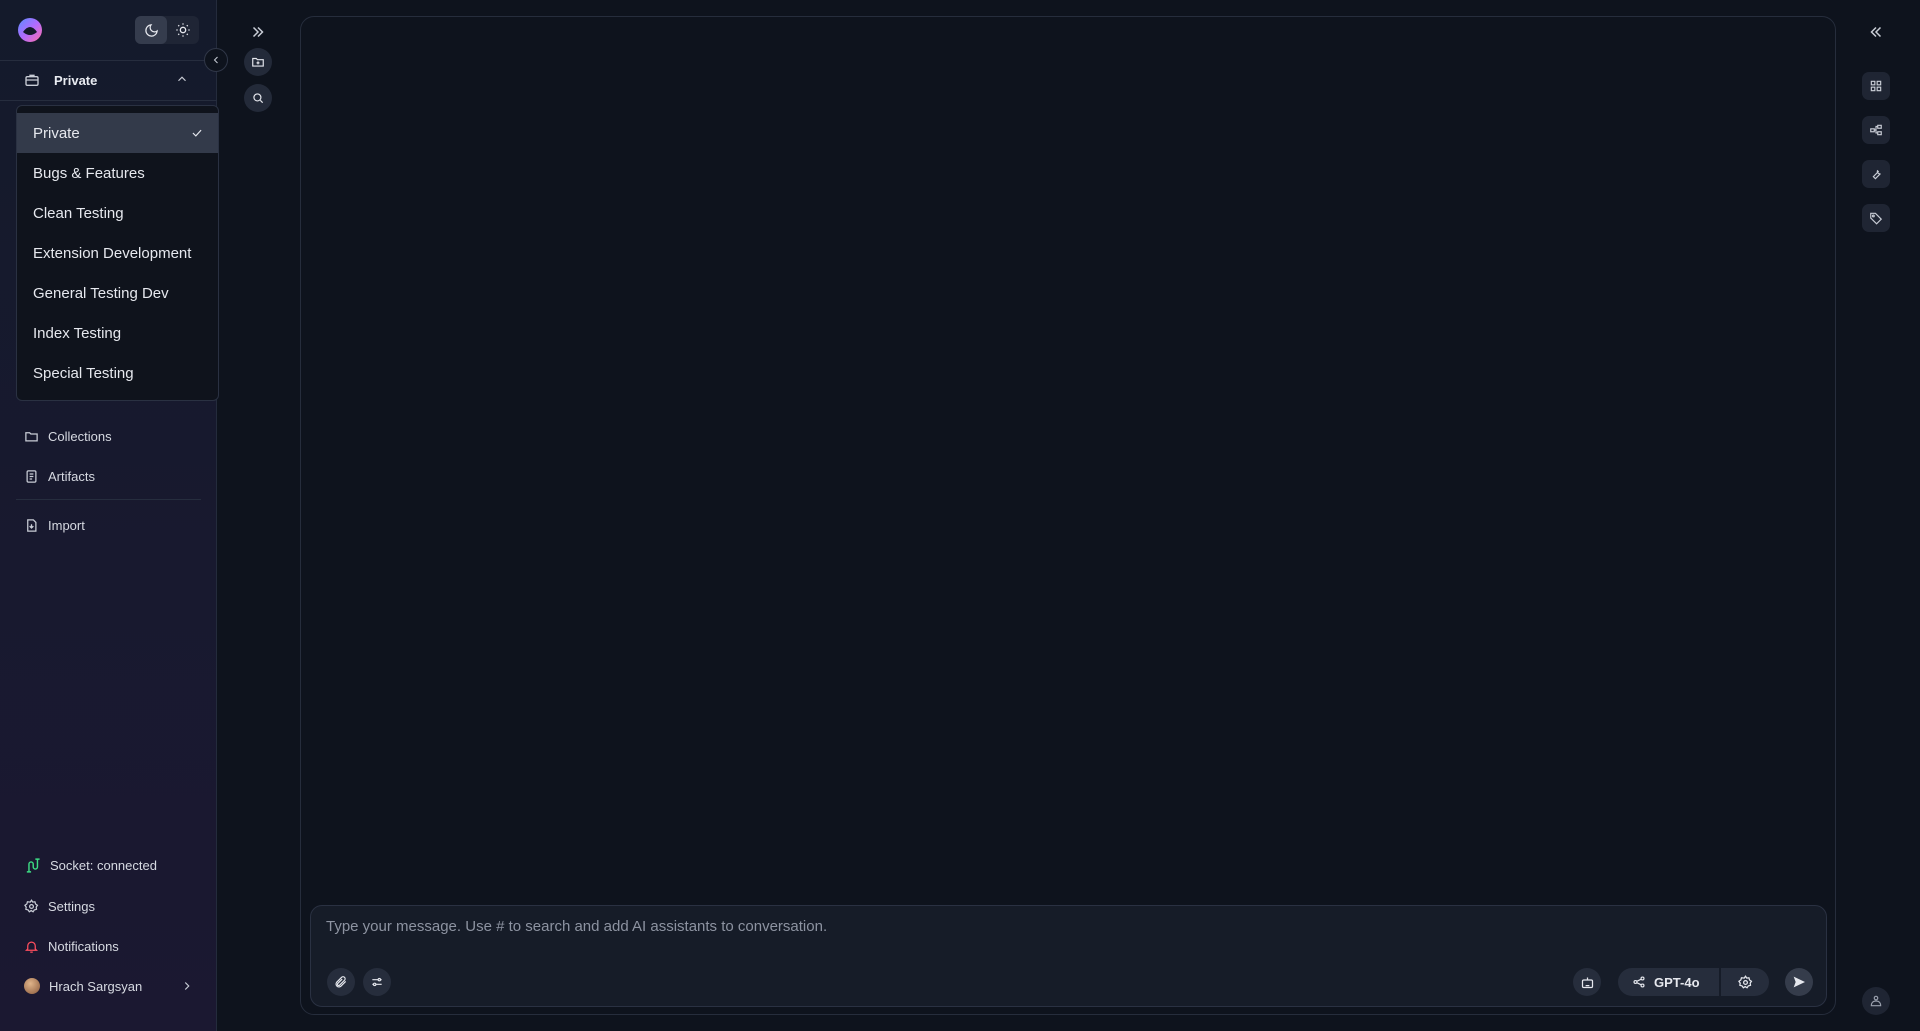  I want to click on search-icon, so click(258, 98).